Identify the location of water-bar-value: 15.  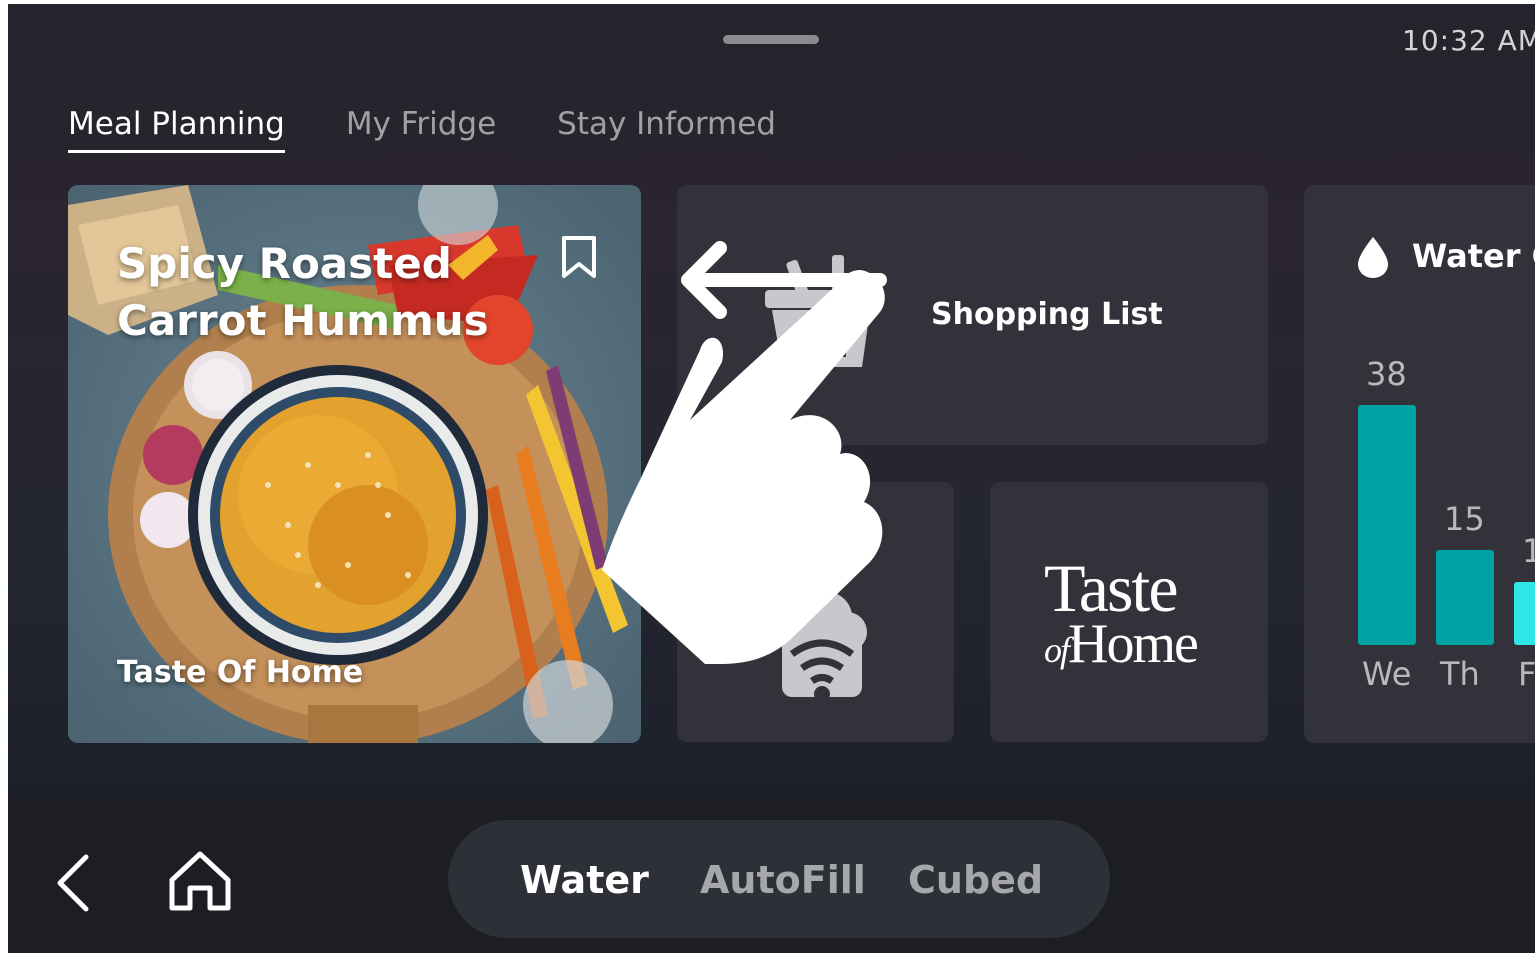
(1464, 519).